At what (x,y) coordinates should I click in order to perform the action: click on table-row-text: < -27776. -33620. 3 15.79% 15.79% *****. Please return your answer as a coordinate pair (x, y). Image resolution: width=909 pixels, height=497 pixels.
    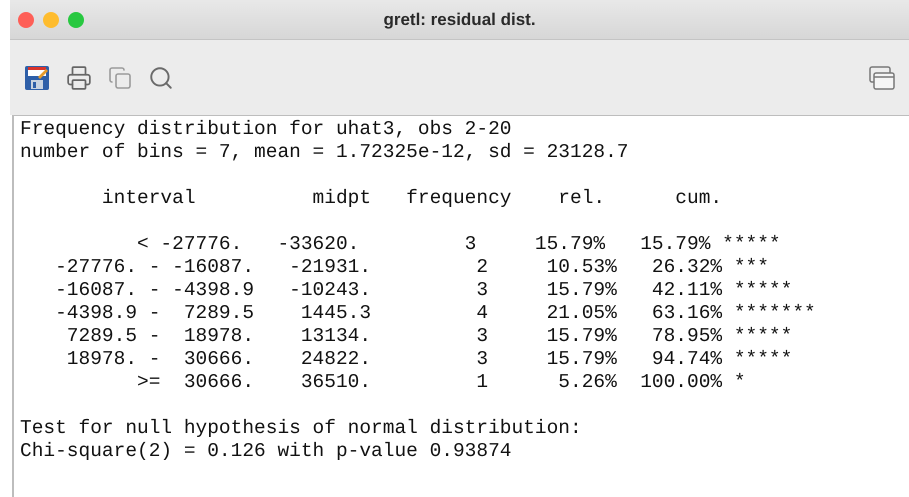
    Looking at the image, I should click on (458, 244).